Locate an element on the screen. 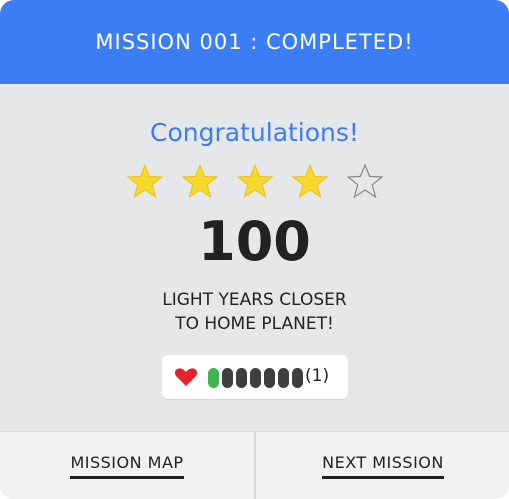 The width and height of the screenshot is (509, 499). next-mission-button: NEXT MISSION is located at coordinates (382, 465).